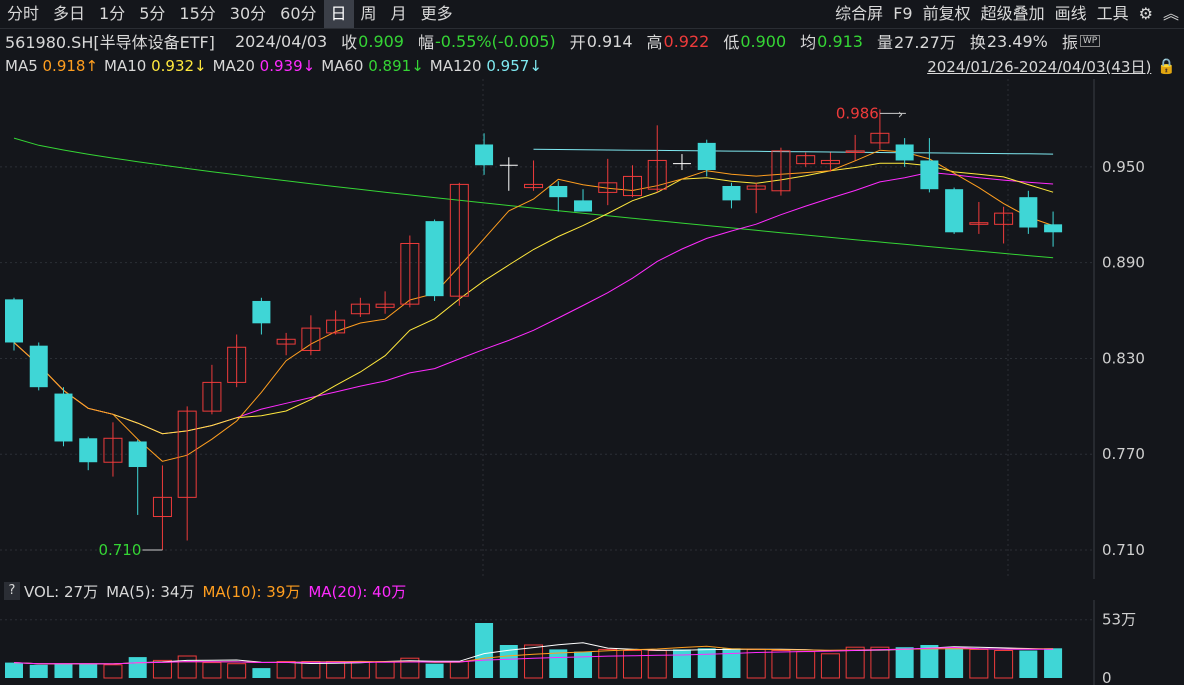  Describe the element at coordinates (179, 66) in the screenshot. I see `ma-value: 0.932↓` at that location.